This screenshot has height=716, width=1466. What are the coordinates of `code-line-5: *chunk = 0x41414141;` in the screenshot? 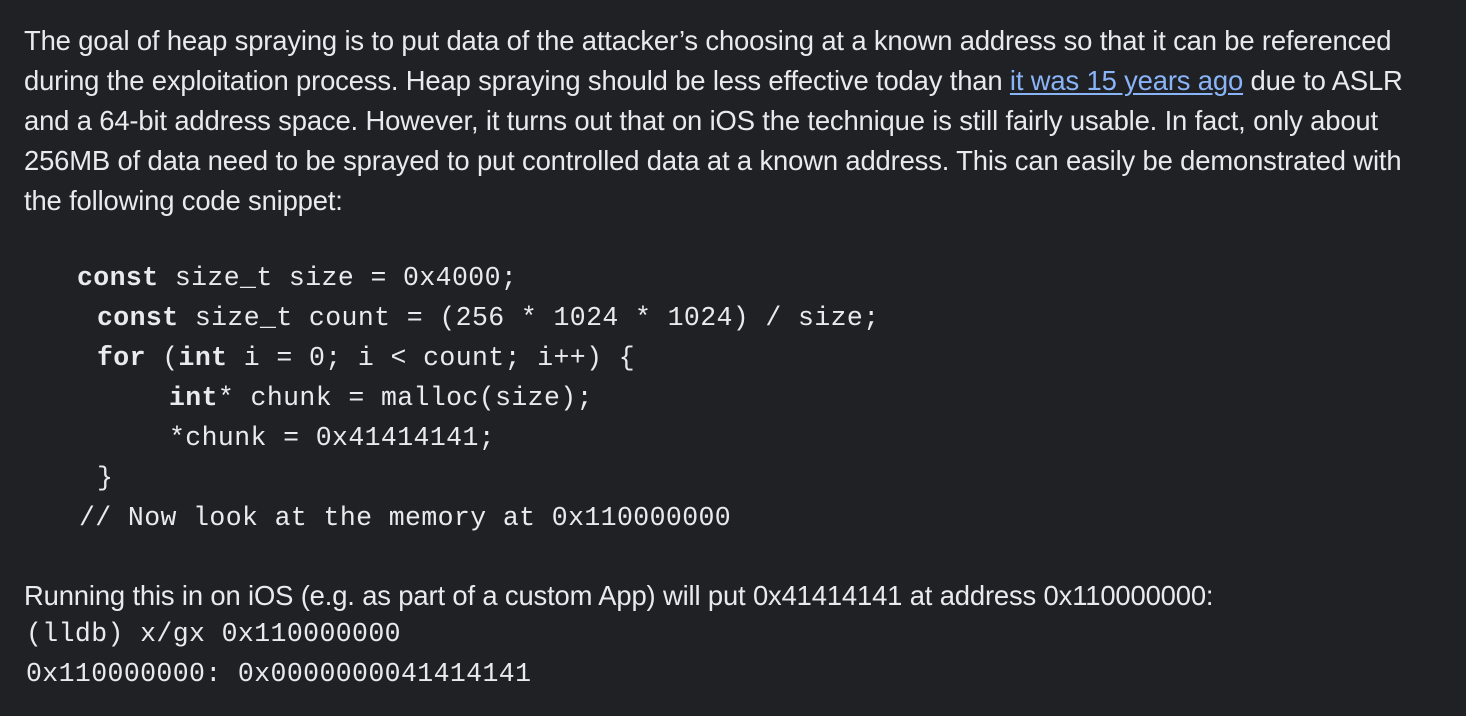 It's located at (332, 438).